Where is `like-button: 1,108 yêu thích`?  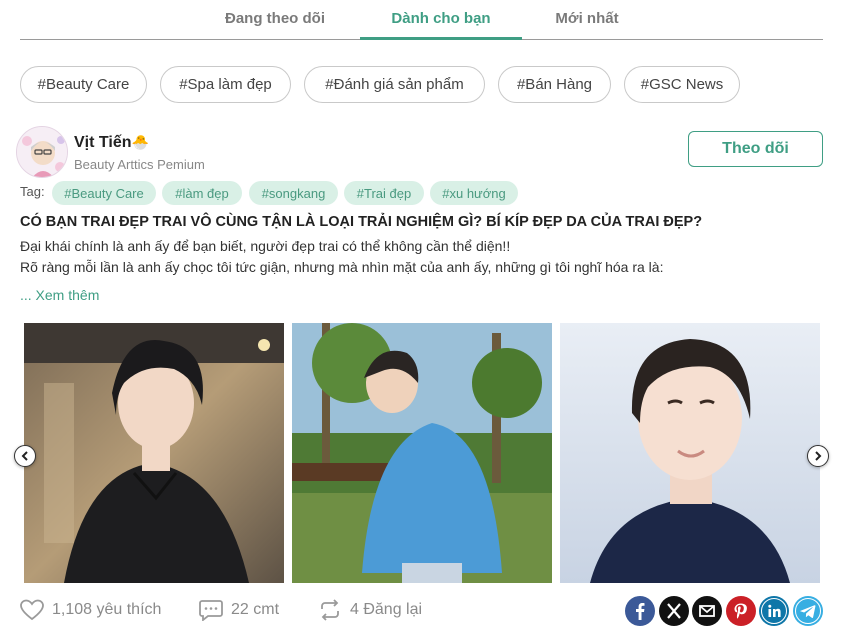 like-button: 1,108 yêu thích is located at coordinates (90, 610).